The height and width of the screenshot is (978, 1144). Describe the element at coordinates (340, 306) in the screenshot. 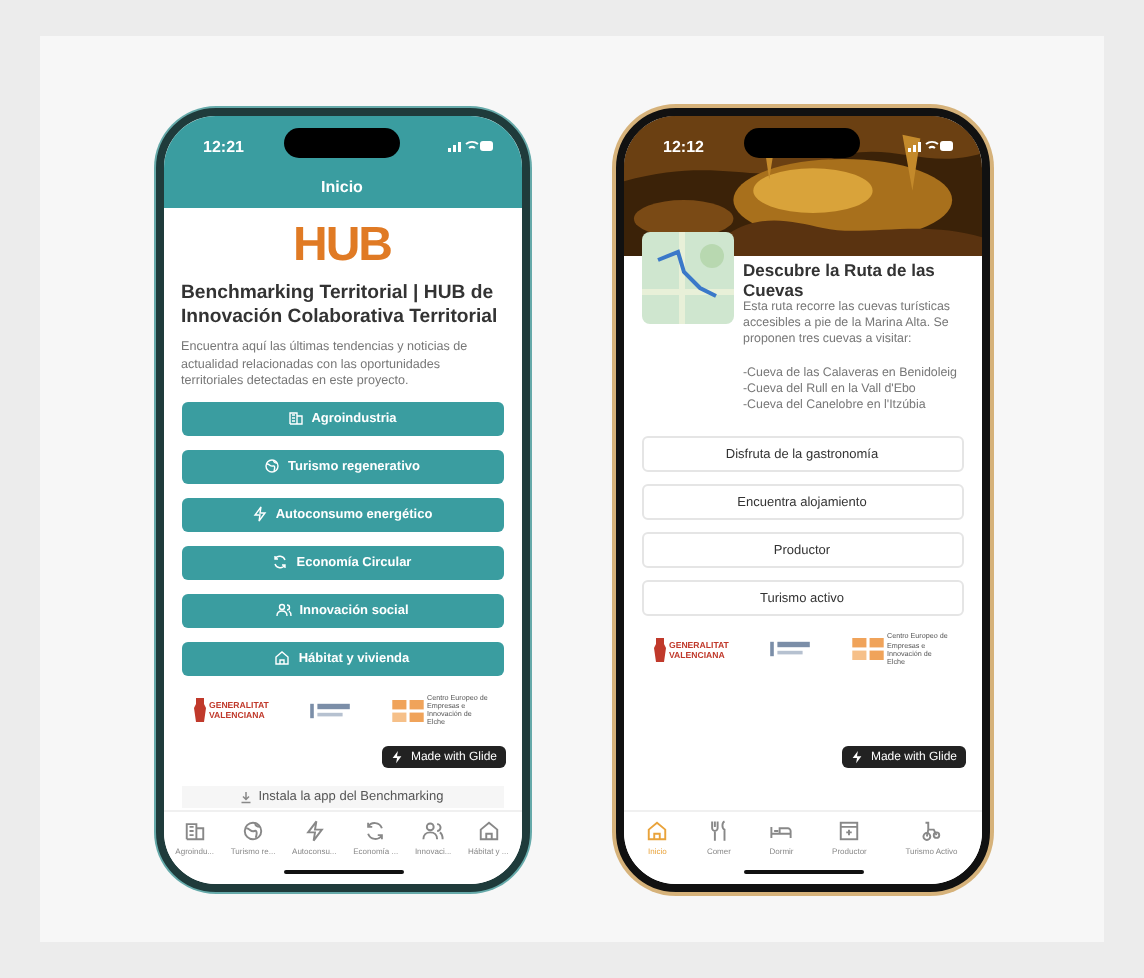

I see `page-heading: Benchmarking Territorial | HUB de Innovación Colaborativa Territorial` at that location.